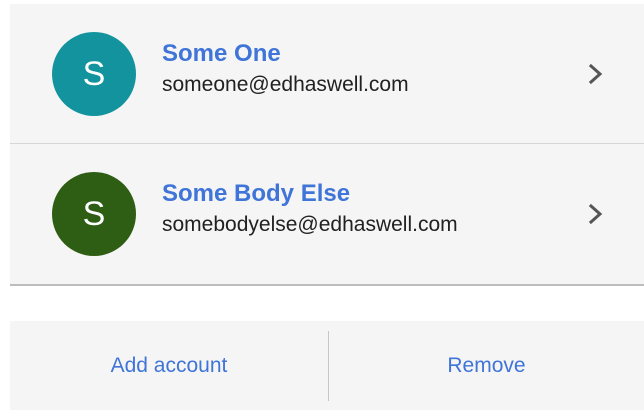 This screenshot has height=410, width=644. Describe the element at coordinates (486, 365) in the screenshot. I see `remove-button: Remove` at that location.